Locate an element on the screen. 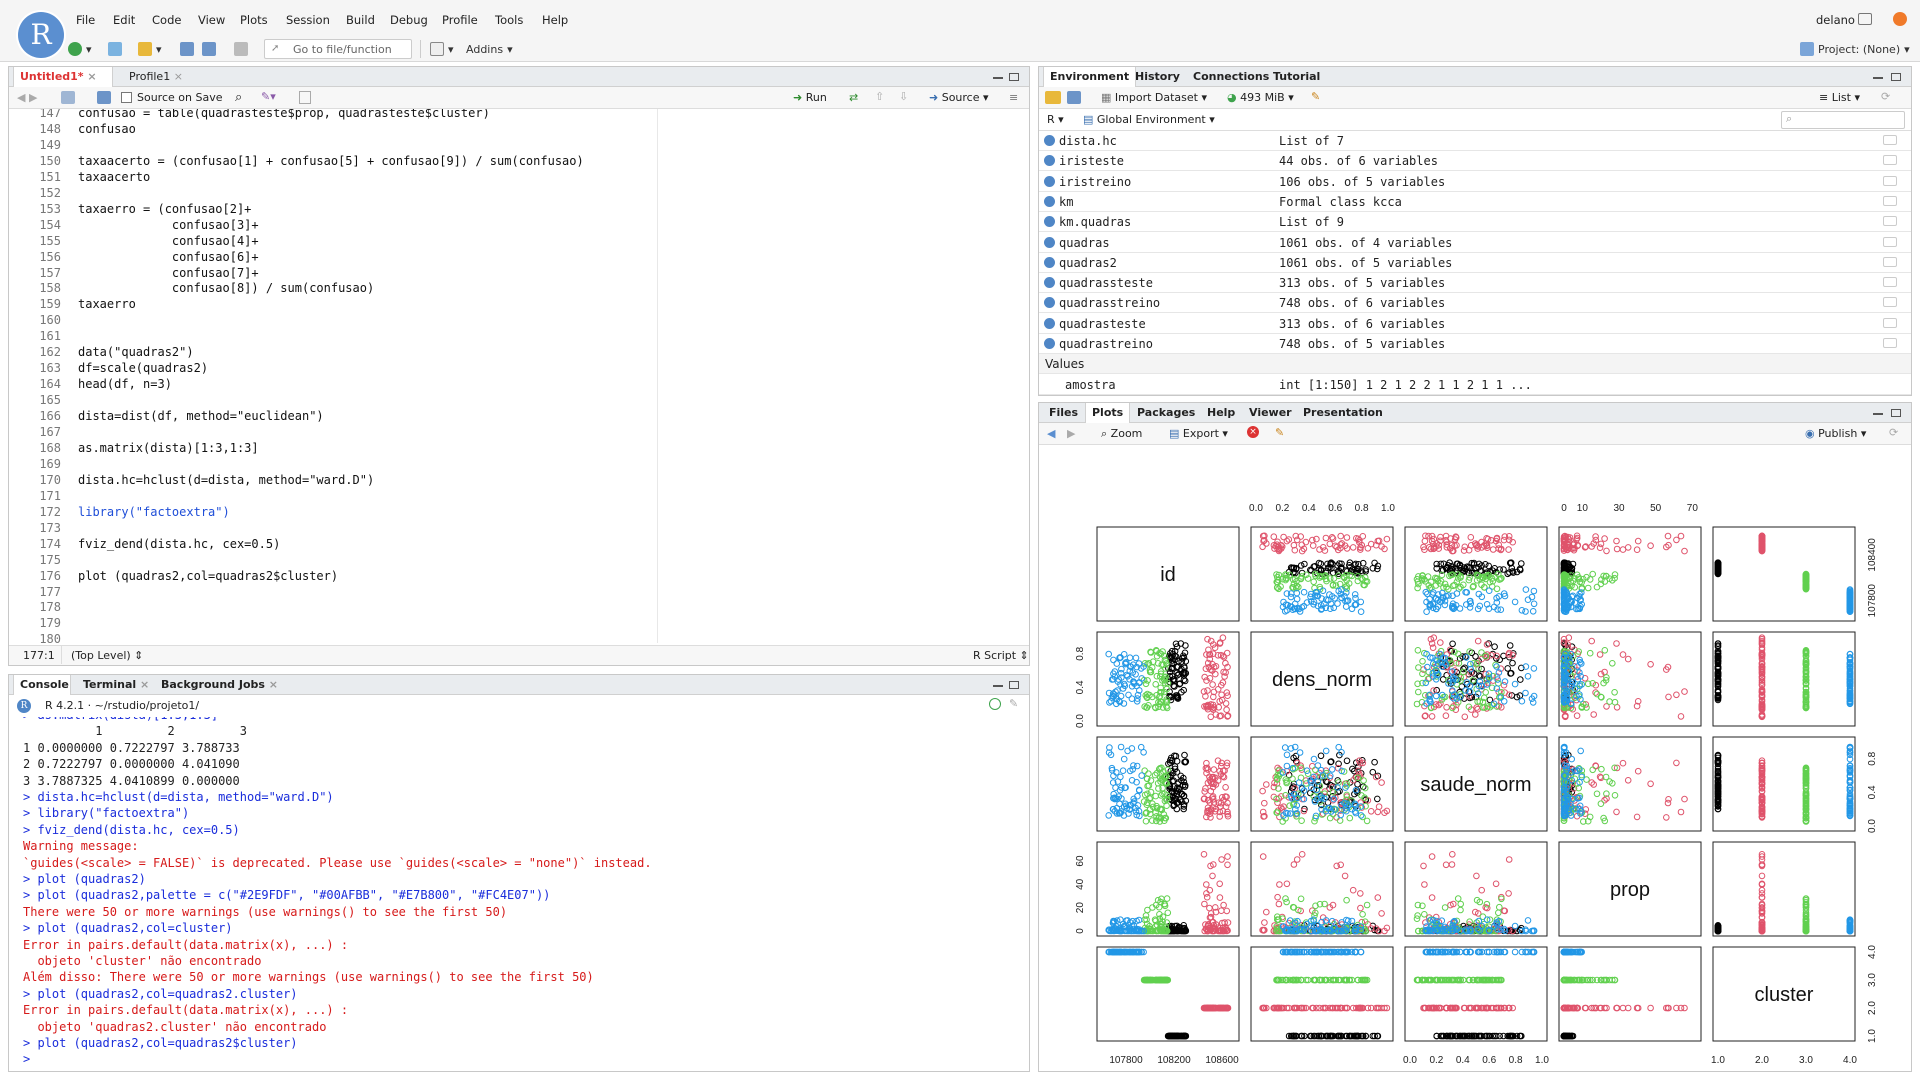  interrupt-icon is located at coordinates (995, 704).